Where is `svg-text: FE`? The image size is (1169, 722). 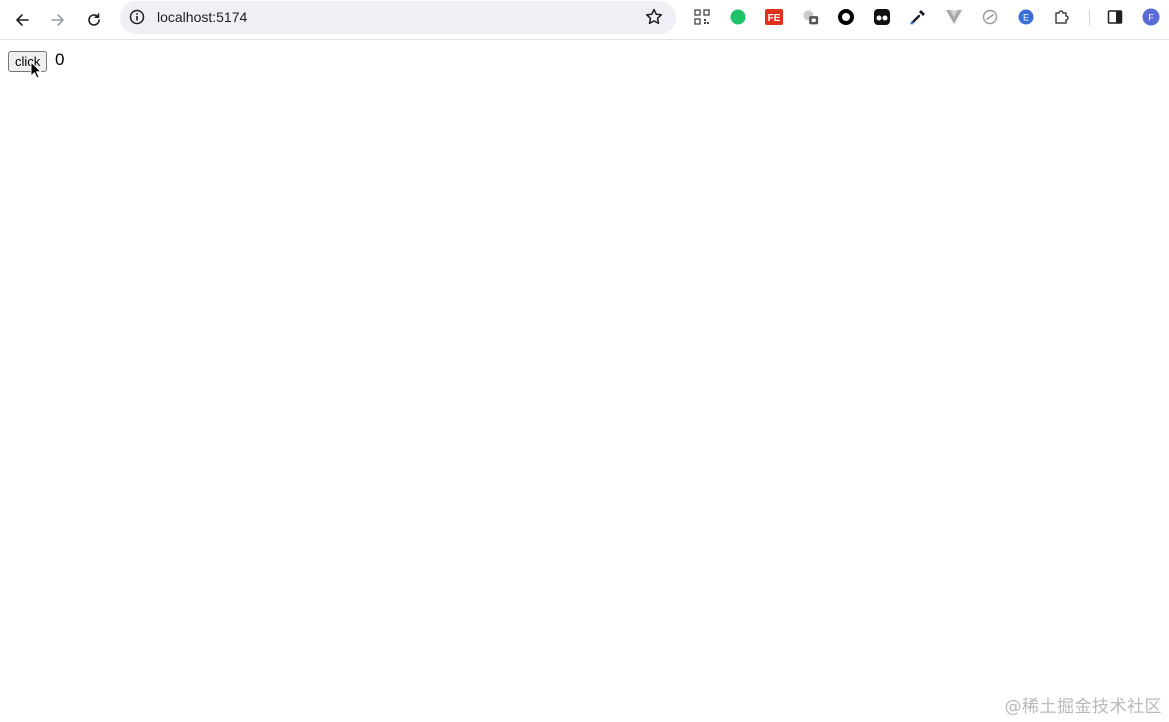
svg-text: FE is located at coordinates (774, 18).